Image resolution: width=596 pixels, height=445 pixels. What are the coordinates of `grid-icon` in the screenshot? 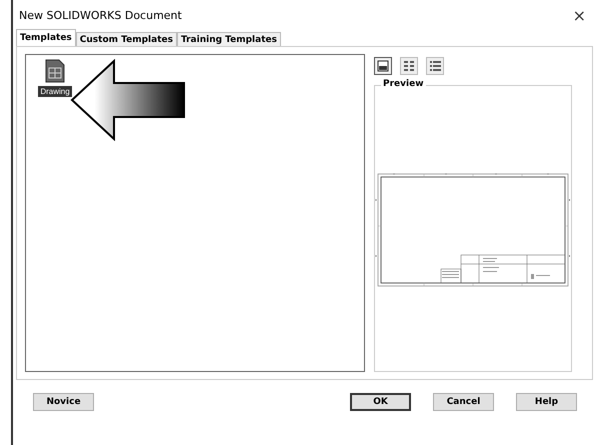 It's located at (409, 66).